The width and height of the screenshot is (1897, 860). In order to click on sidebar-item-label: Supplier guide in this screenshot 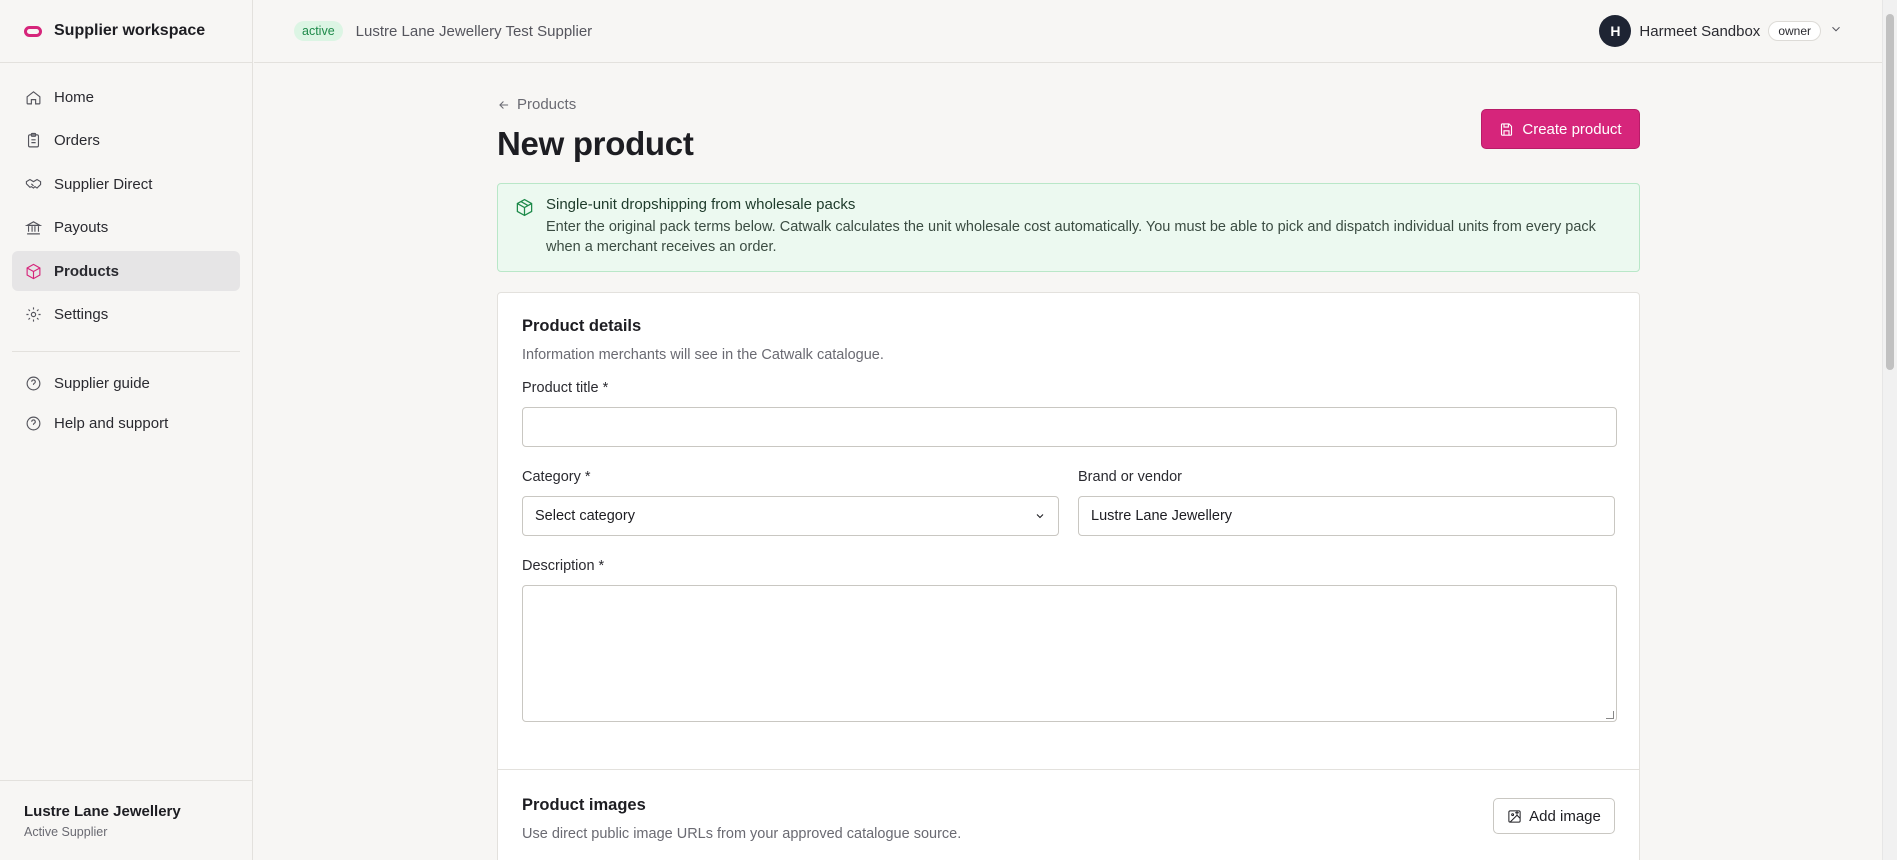, I will do `click(102, 383)`.